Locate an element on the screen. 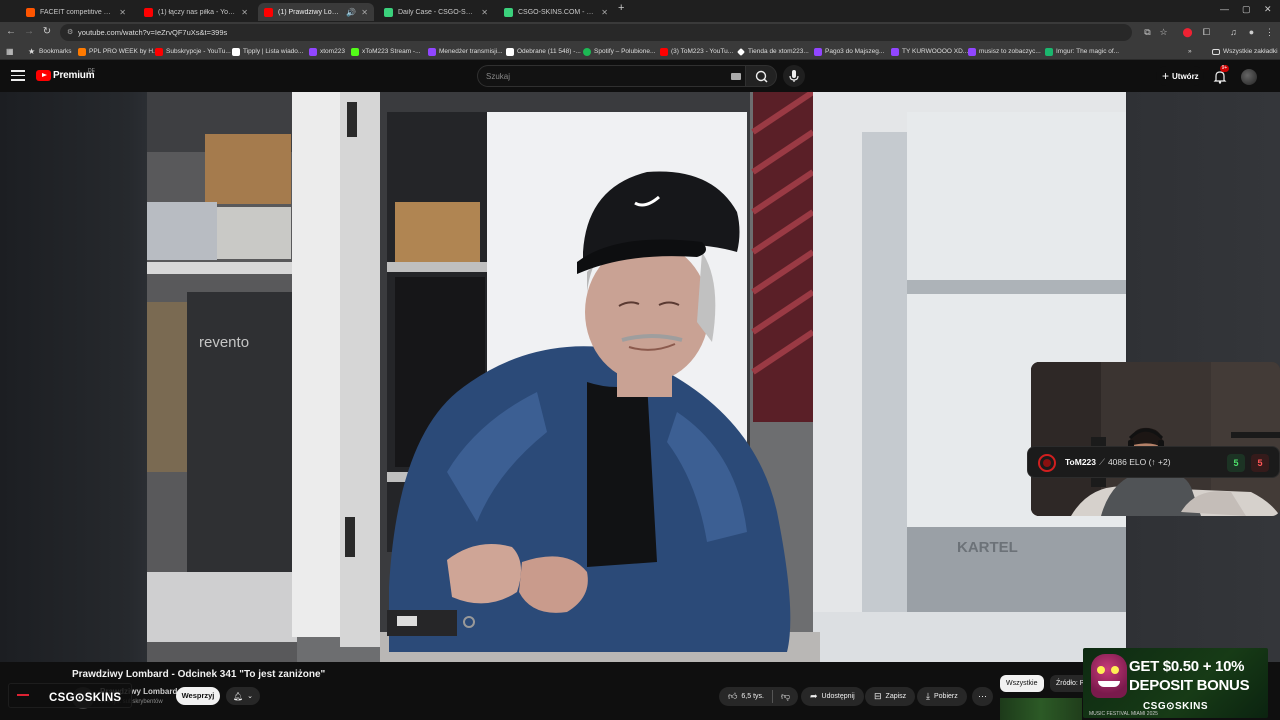  search-input is located at coordinates (606, 76).